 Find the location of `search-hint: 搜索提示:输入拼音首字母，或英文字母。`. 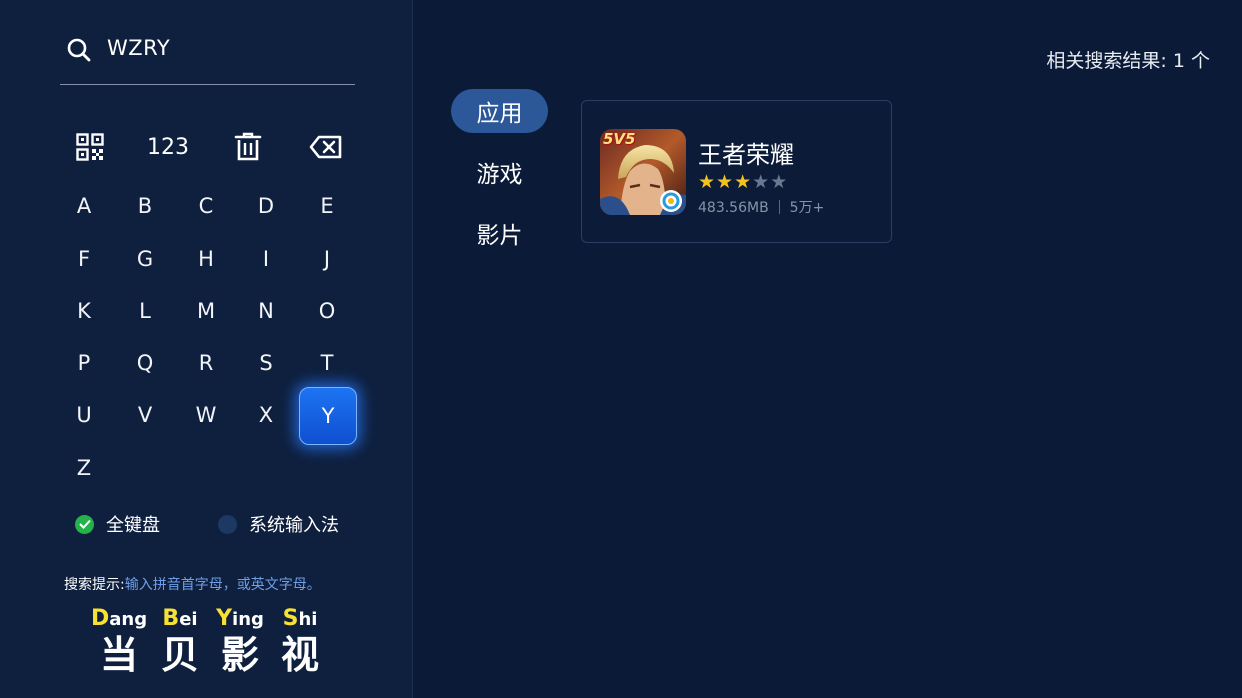

search-hint: 搜索提示:输入拼音首字母，或英文字母。 is located at coordinates (192, 584).